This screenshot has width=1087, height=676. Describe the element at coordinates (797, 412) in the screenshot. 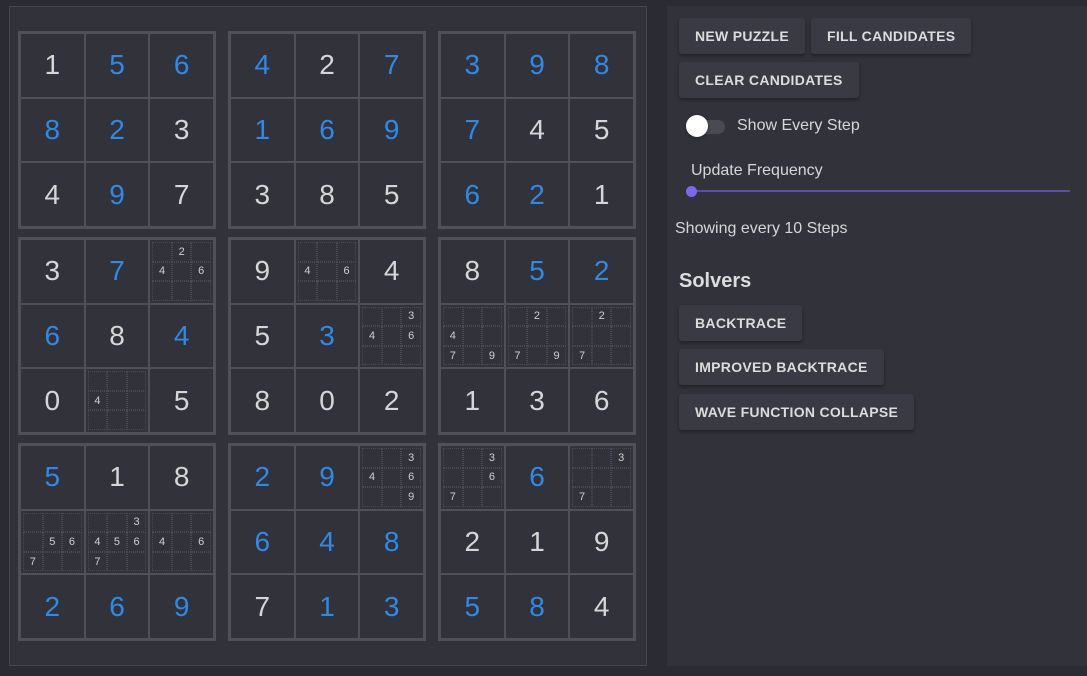

I see `wave-function-collapse-button: WAVE FUNCTION COLLAPSE` at that location.